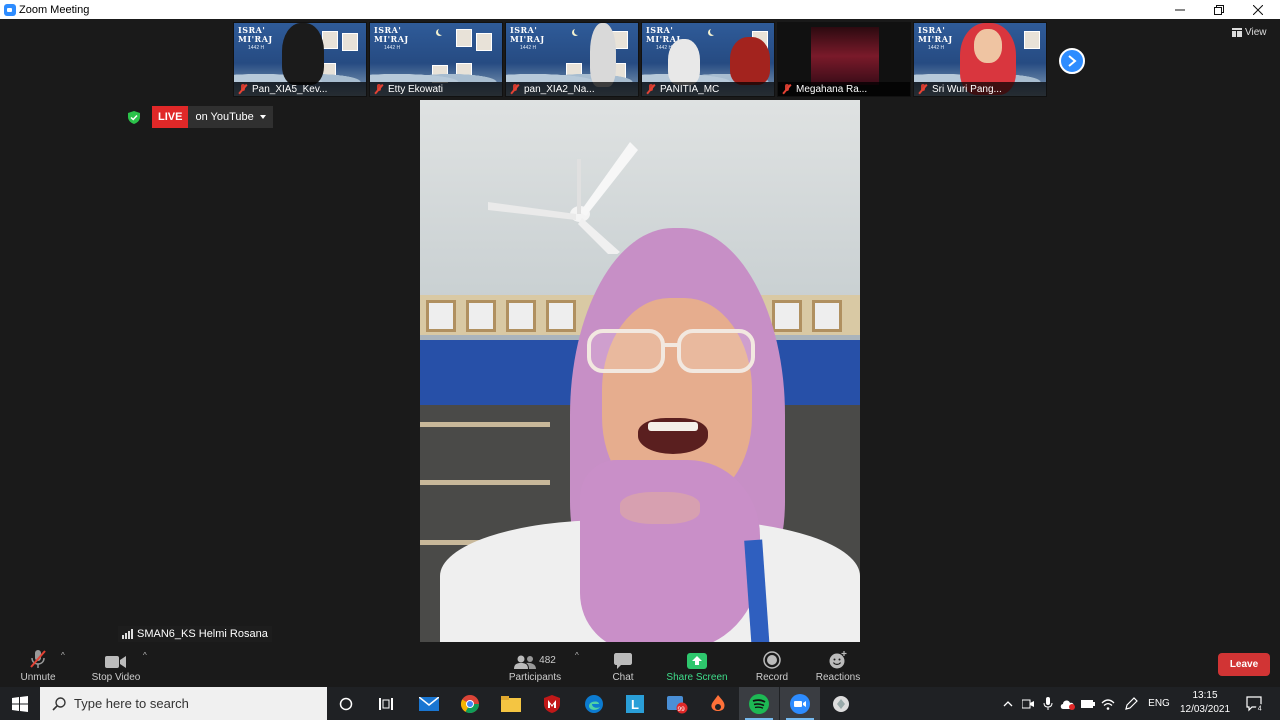 This screenshot has width=1280, height=720. Describe the element at coordinates (535, 677) in the screenshot. I see `participants-label: Participants` at that location.